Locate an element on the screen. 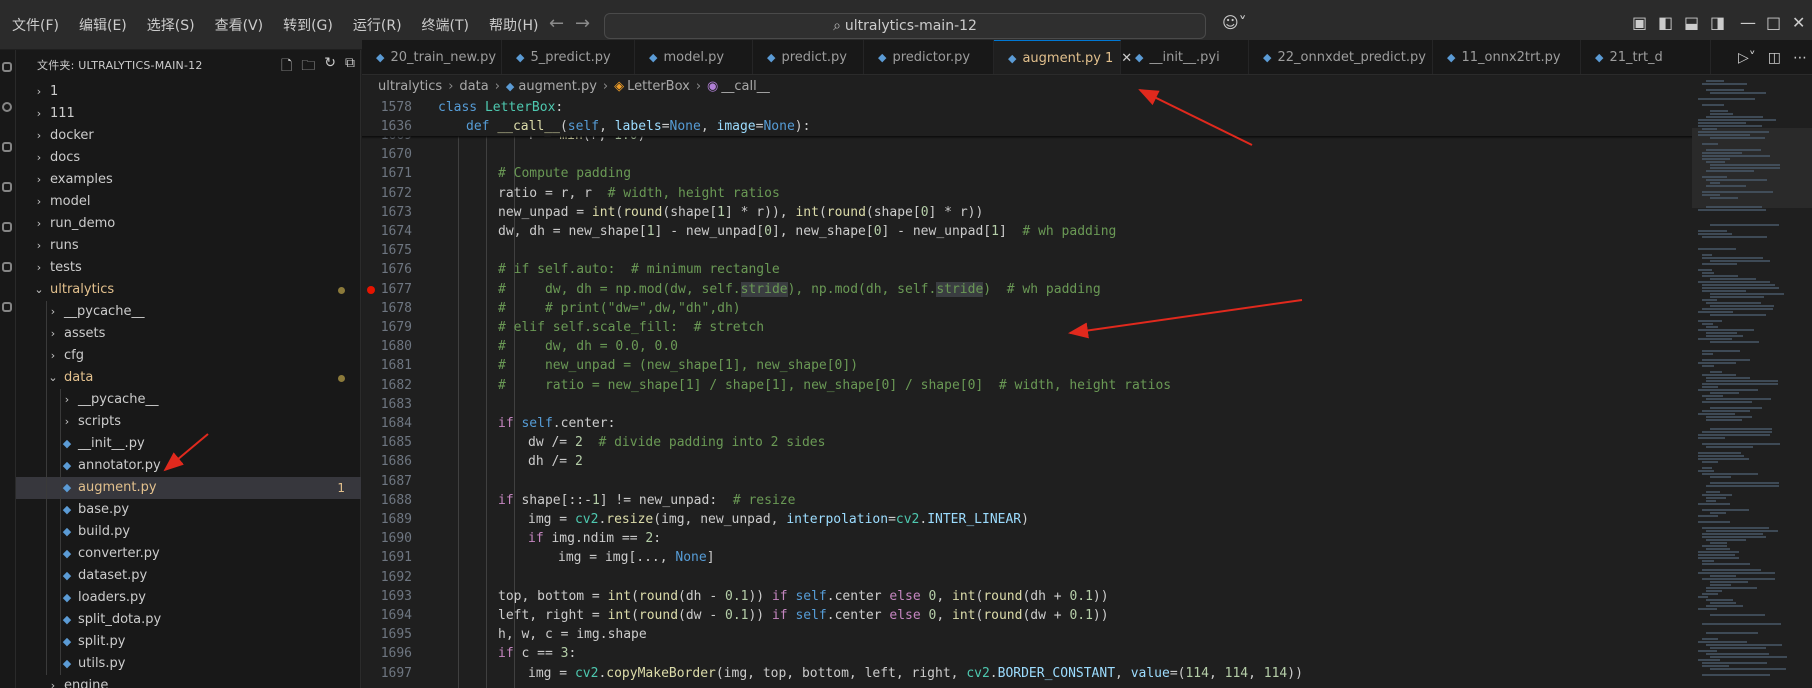 The height and width of the screenshot is (688, 1812). tree-folder-item: › scripts is located at coordinates (188, 422).